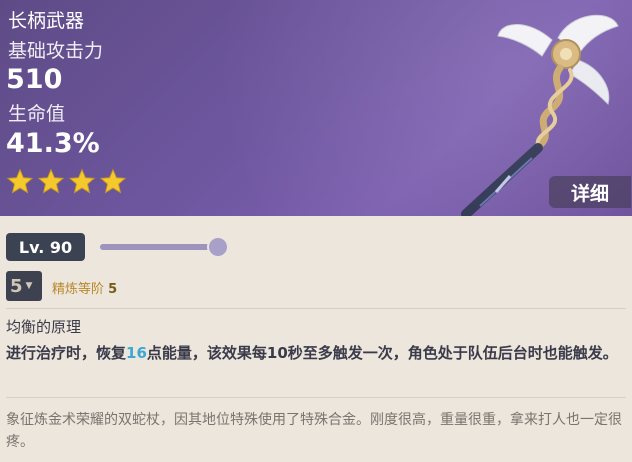  I want to click on refinement-level: 5, so click(113, 289).